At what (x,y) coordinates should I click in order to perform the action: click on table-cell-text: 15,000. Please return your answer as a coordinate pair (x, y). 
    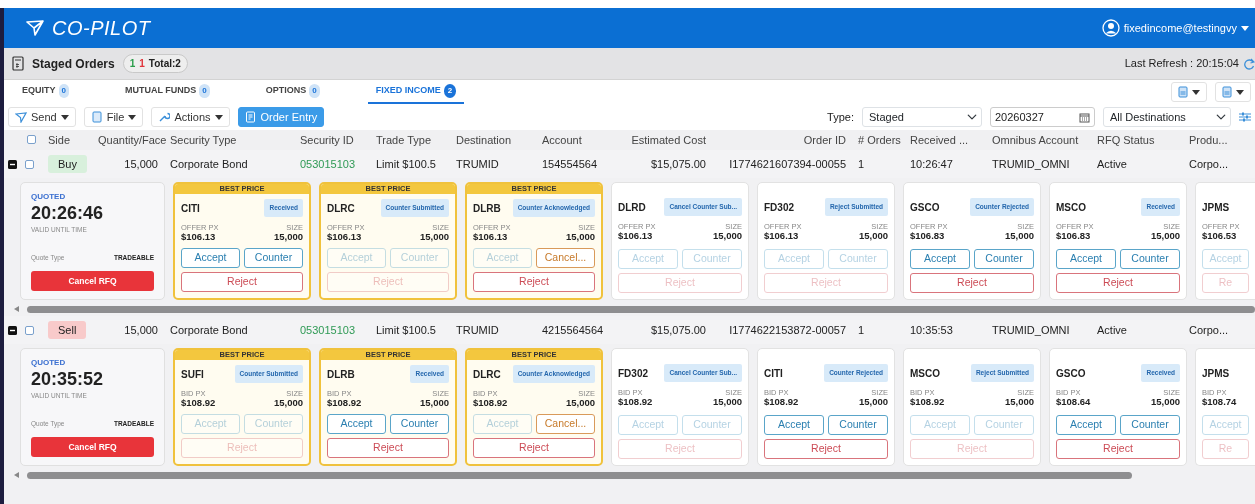
    Looking at the image, I should click on (141, 164).